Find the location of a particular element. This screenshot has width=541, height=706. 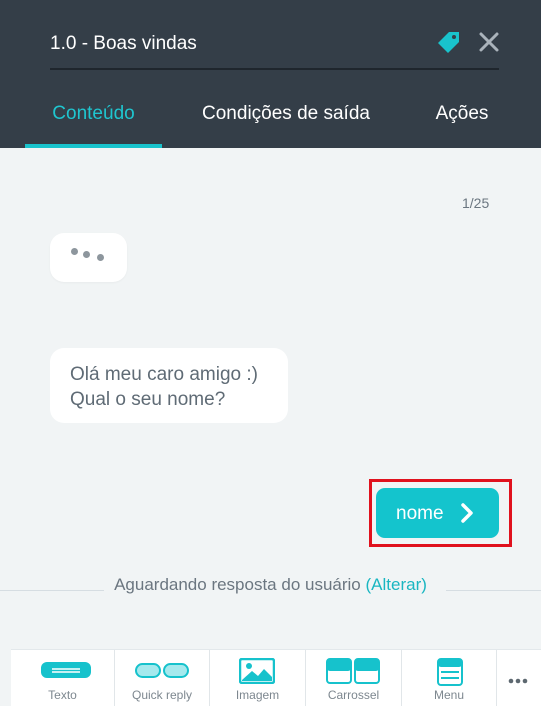

tab-acoes: Ações is located at coordinates (462, 122).